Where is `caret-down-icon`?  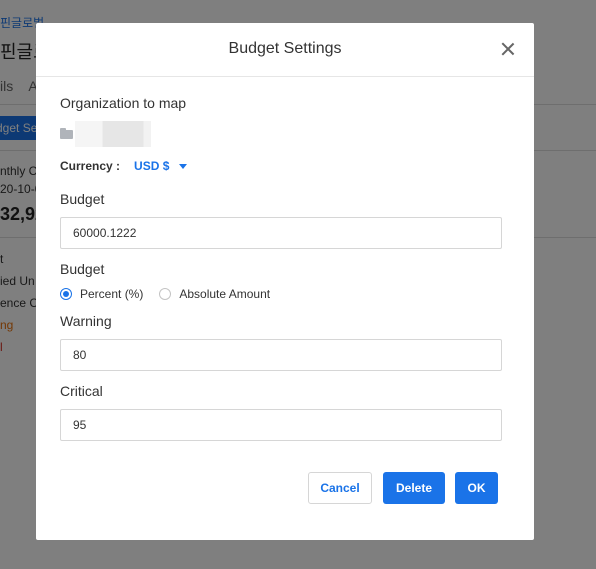 caret-down-icon is located at coordinates (183, 166).